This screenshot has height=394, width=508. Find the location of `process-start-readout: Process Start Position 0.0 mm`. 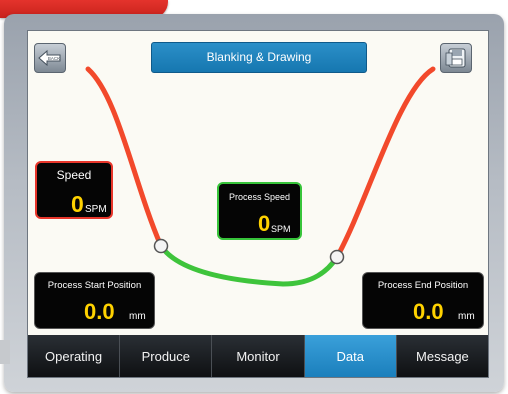

process-start-readout: Process Start Position 0.0 mm is located at coordinates (94, 300).